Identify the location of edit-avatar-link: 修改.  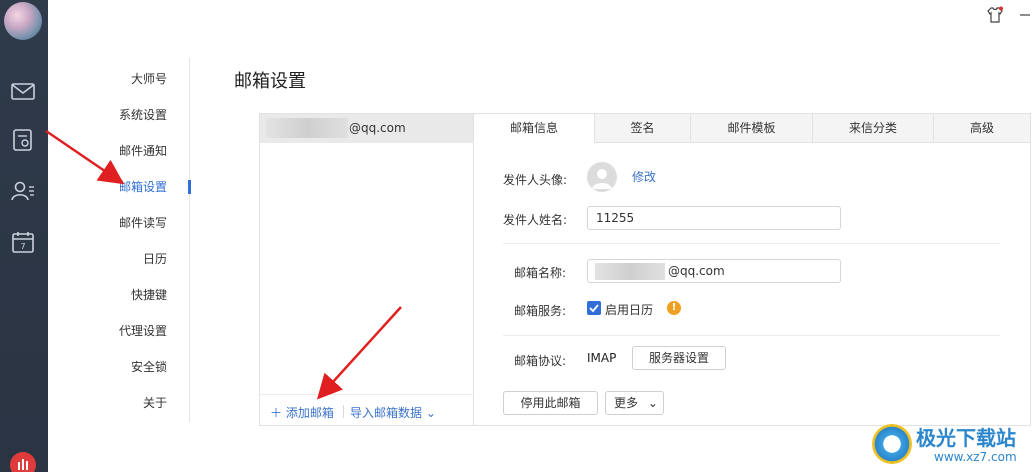
(644, 176).